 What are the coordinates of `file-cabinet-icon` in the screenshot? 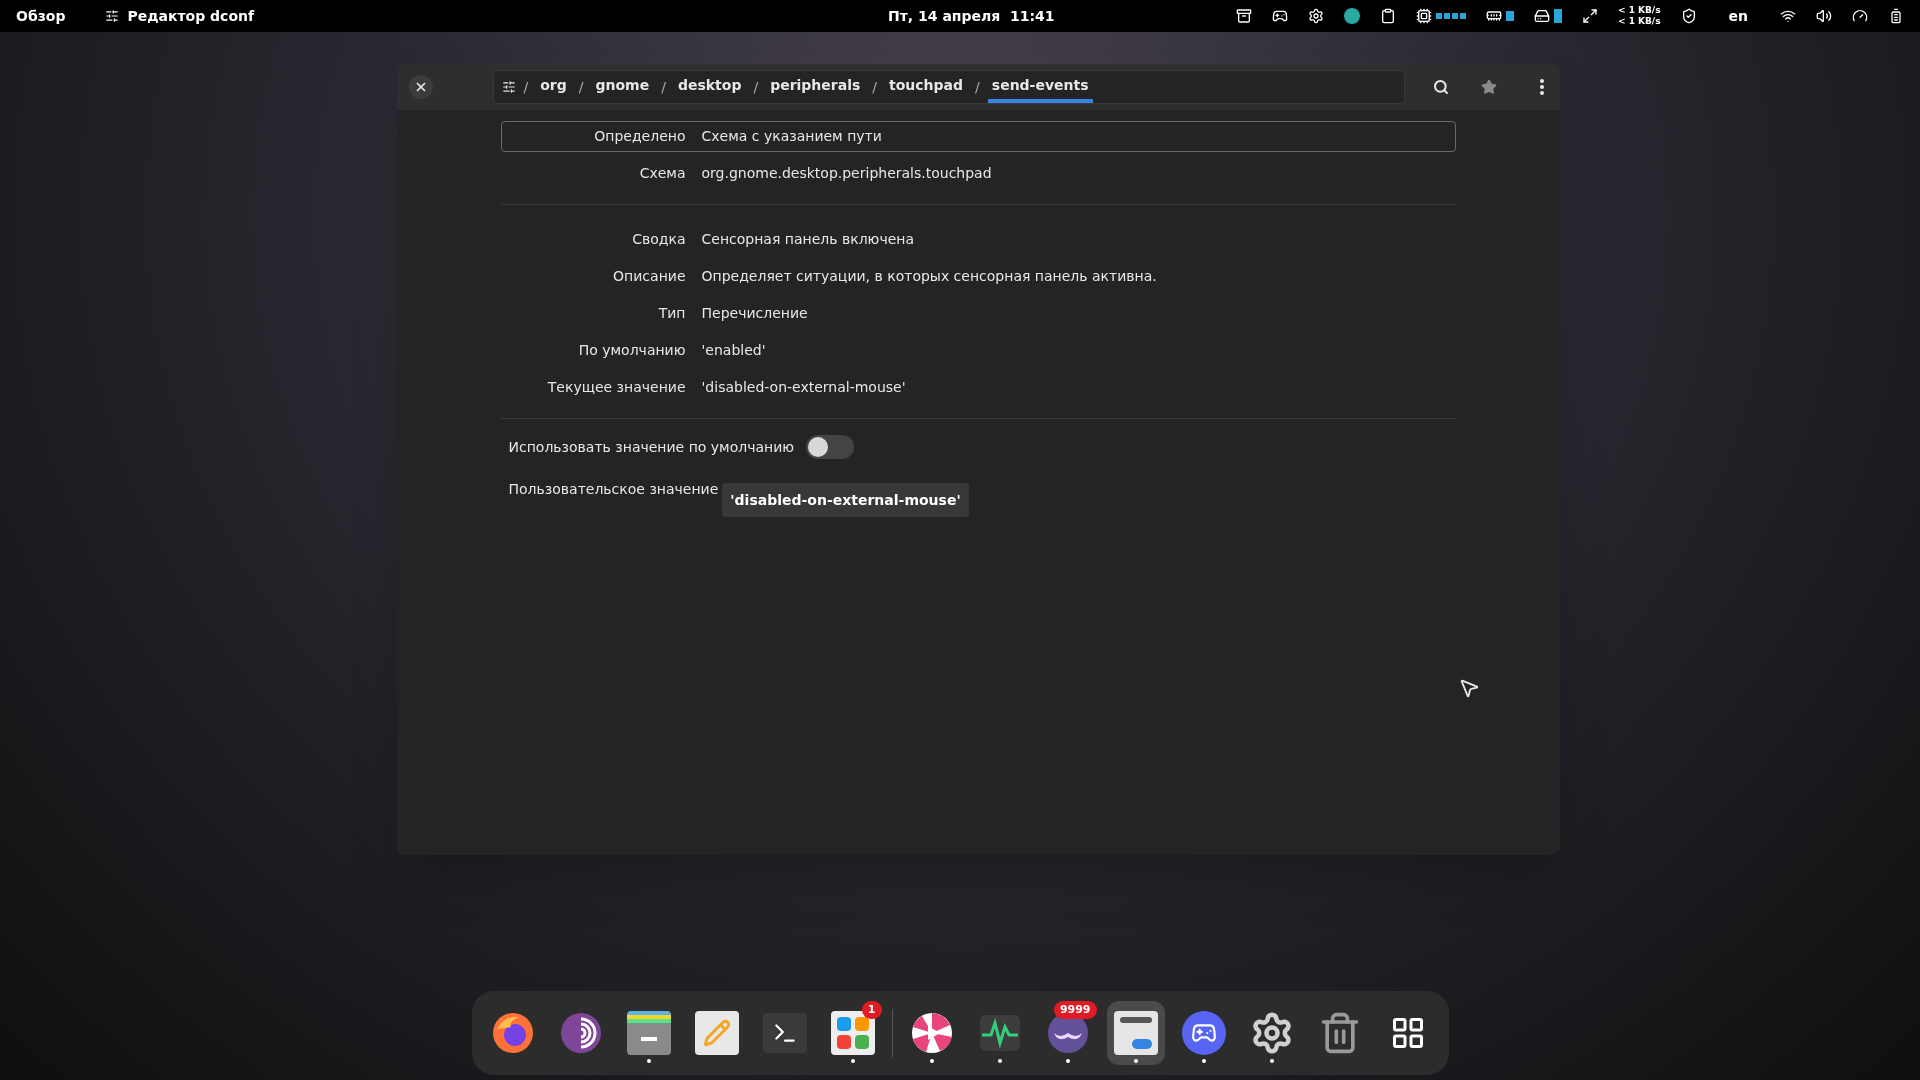 It's located at (648, 1033).